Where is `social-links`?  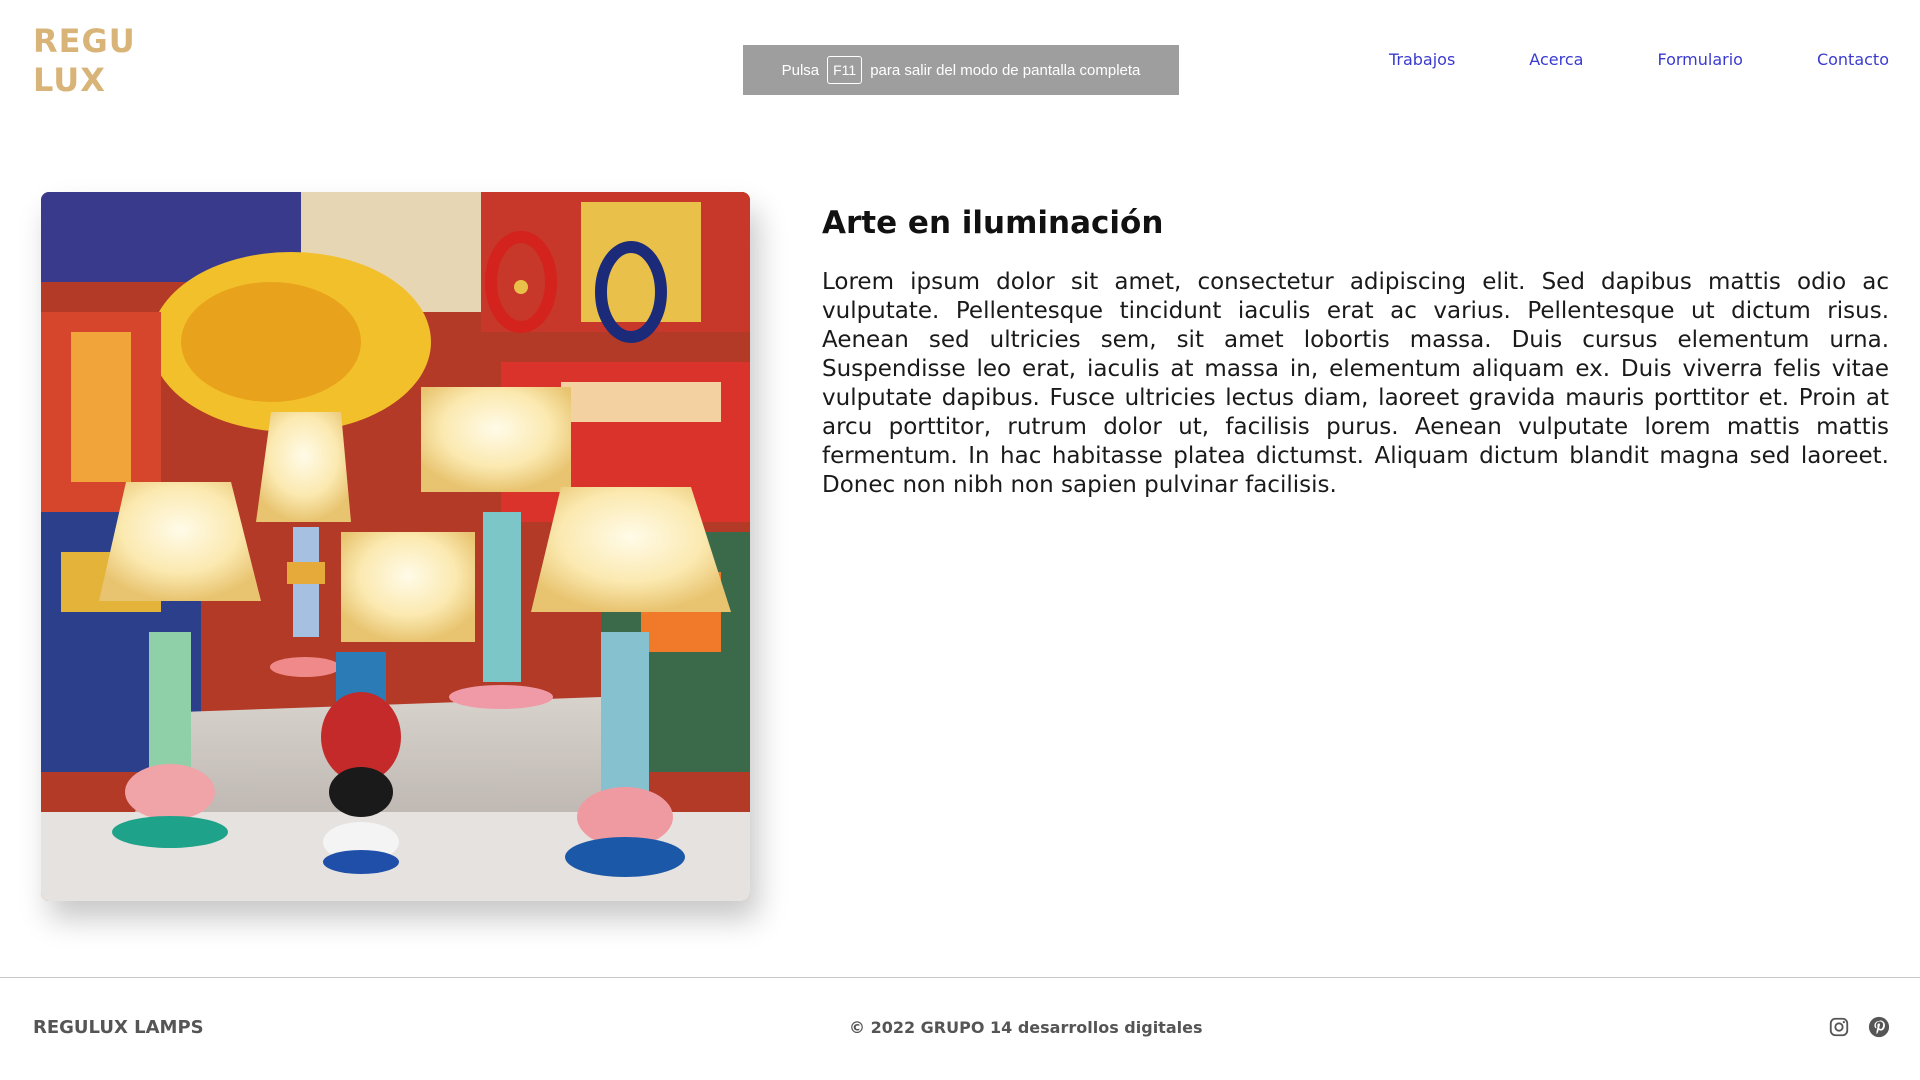 social-links is located at coordinates (1859, 1027).